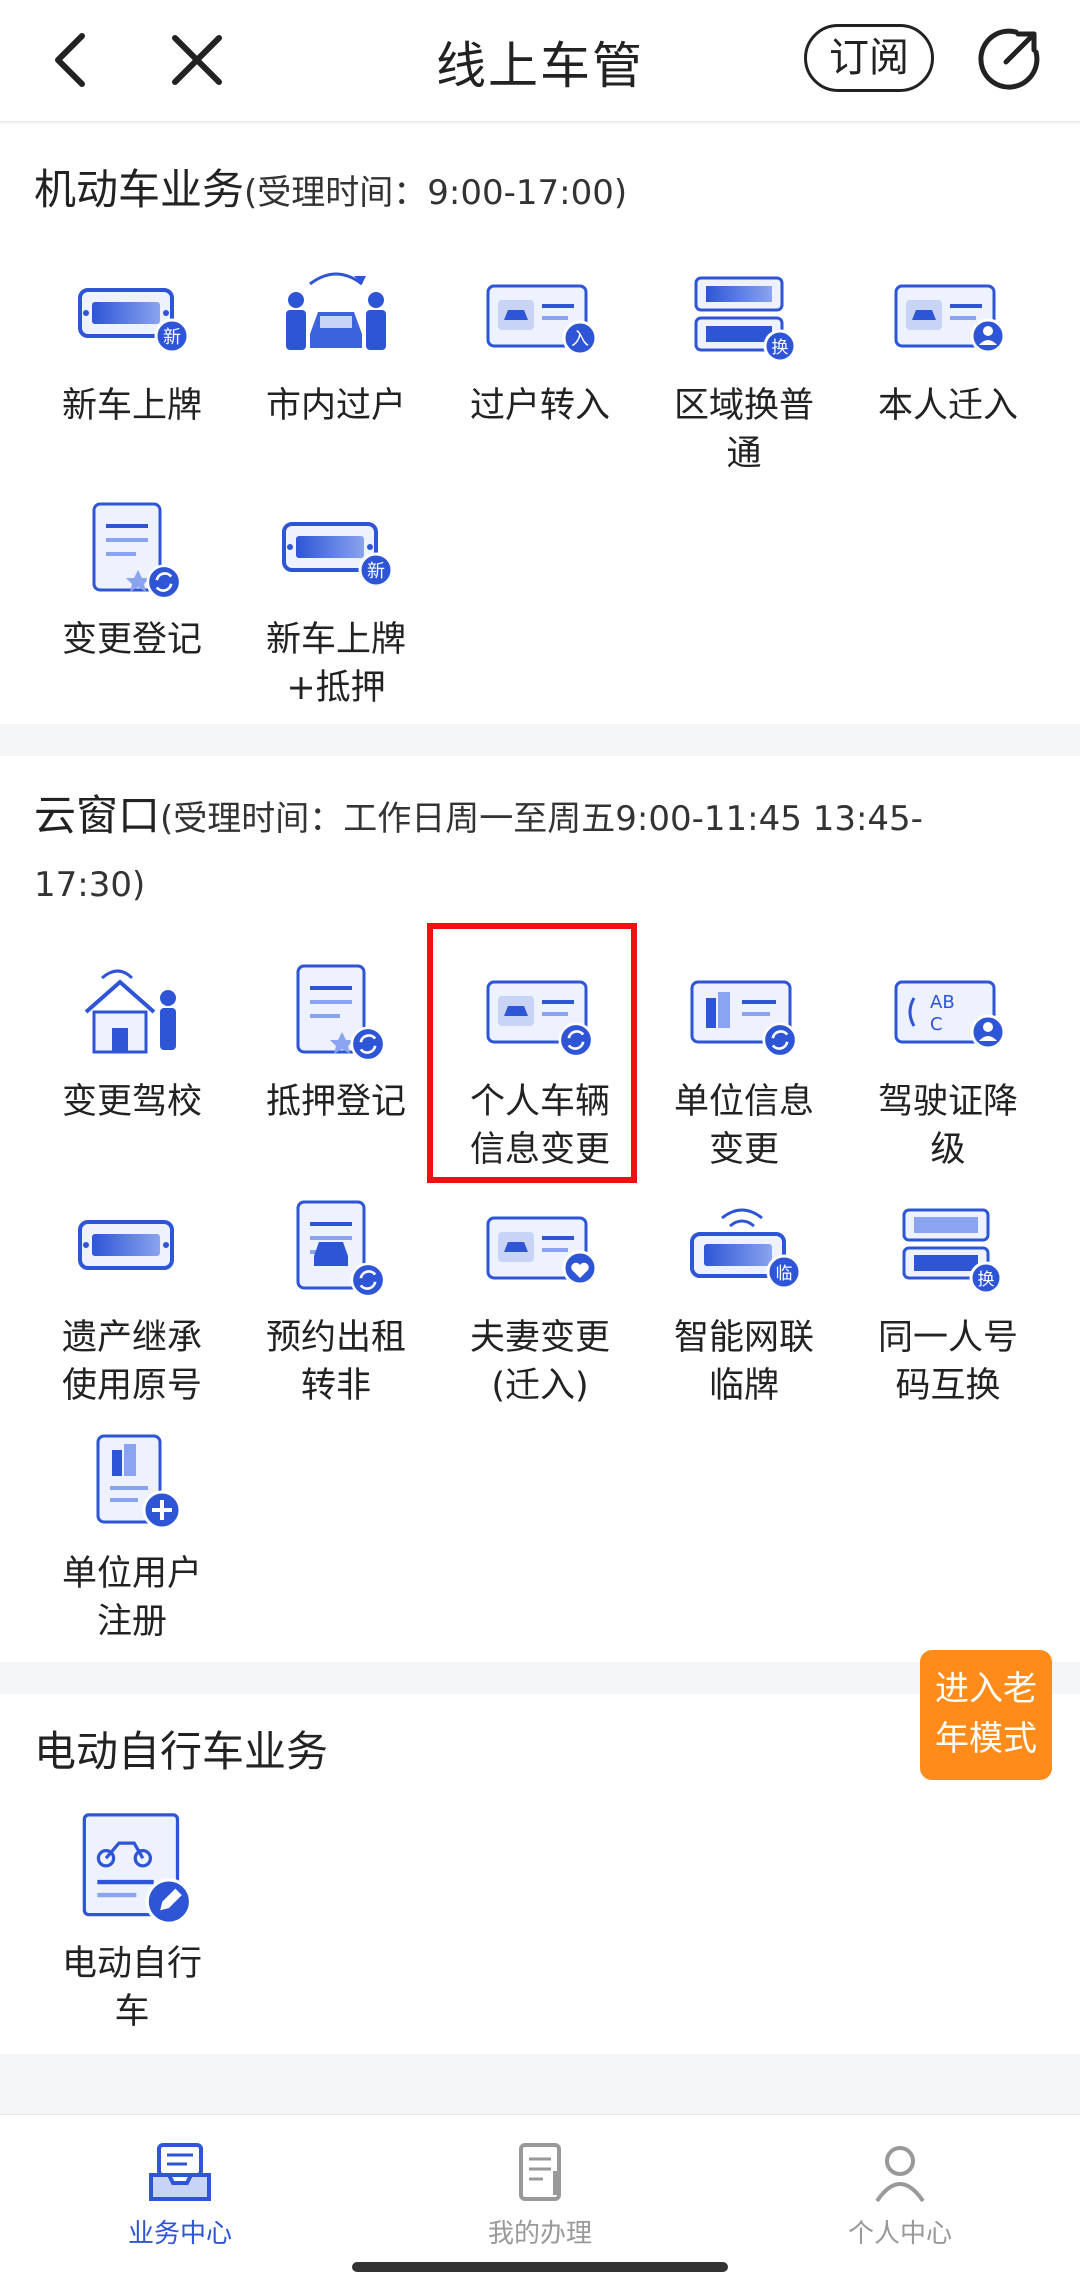  I want to click on svg-text: C, so click(936, 1024).